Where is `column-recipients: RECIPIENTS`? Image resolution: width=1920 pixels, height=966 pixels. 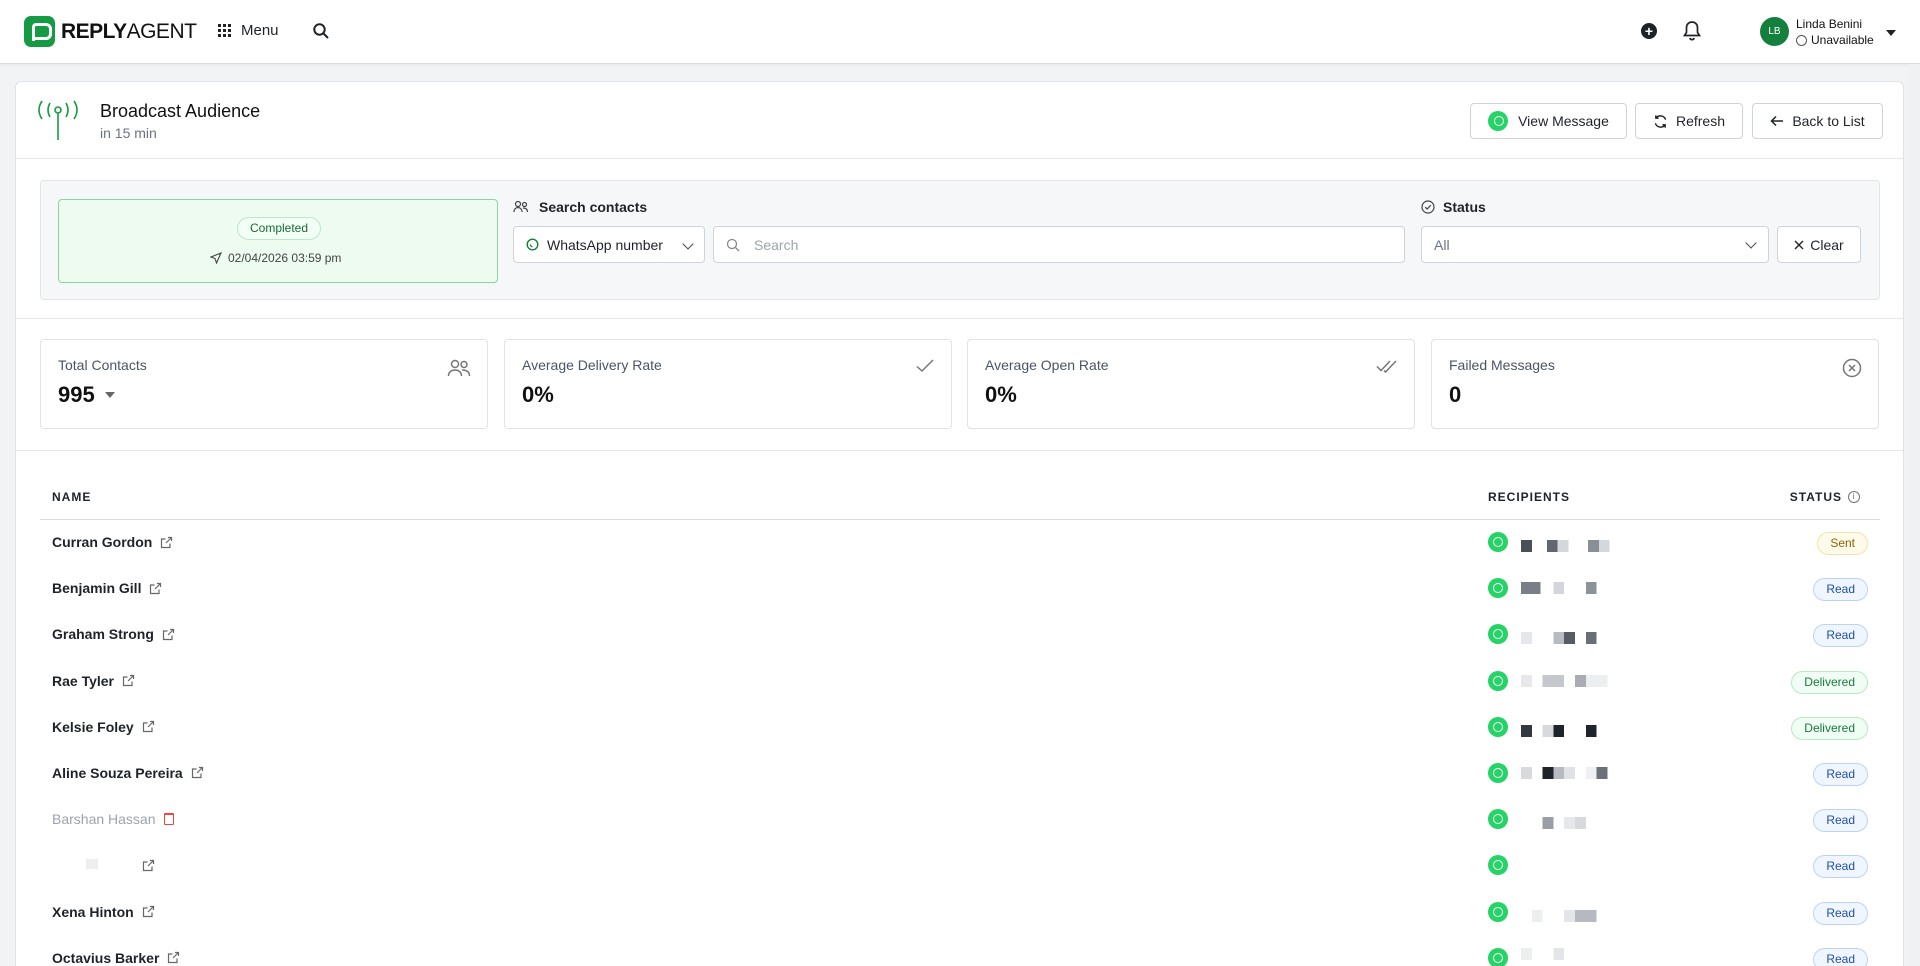
column-recipients: RECIPIENTS is located at coordinates (1529, 497).